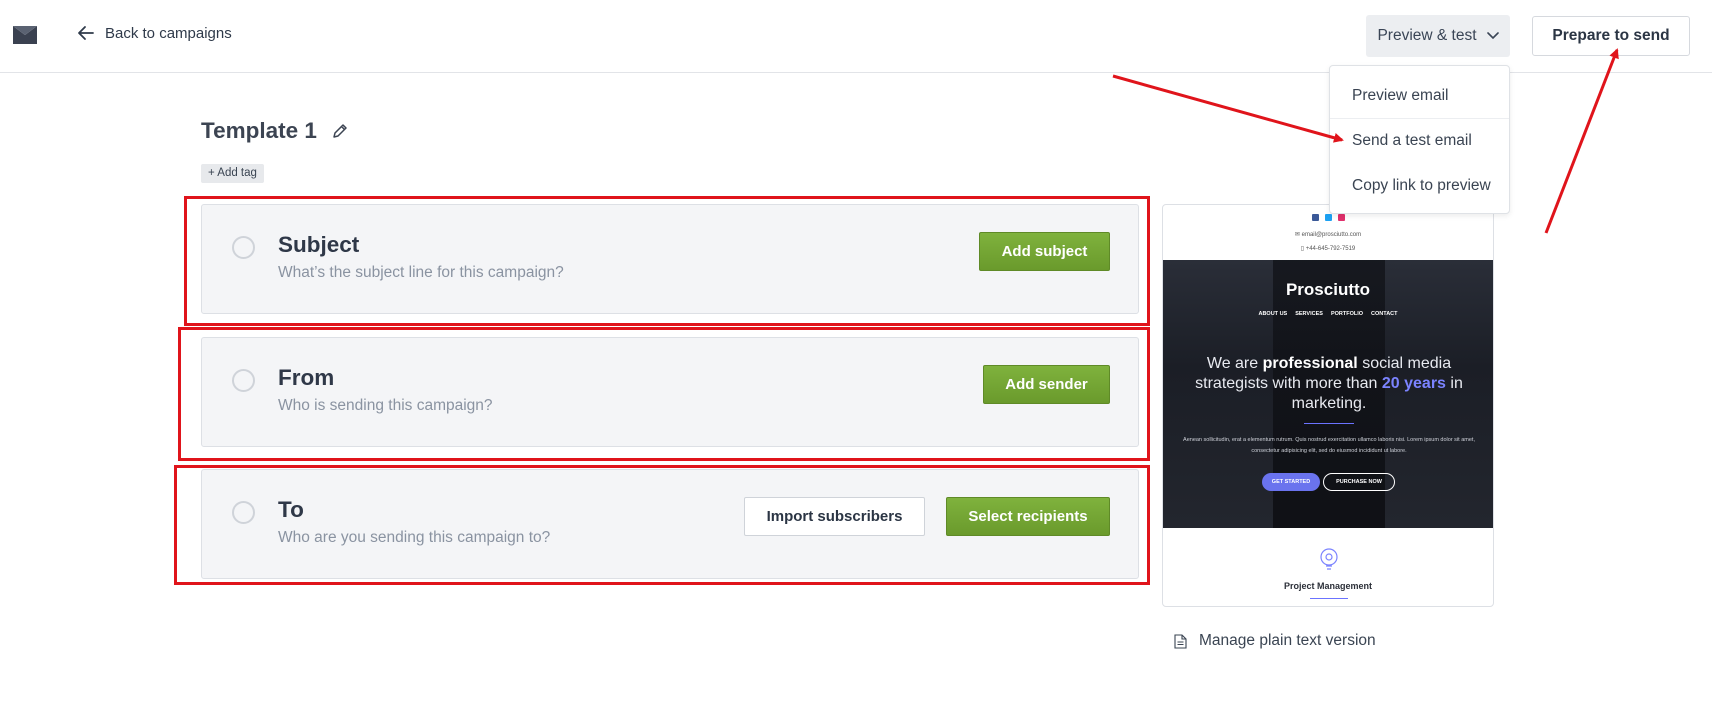 Image resolution: width=1712 pixels, height=721 pixels. What do you see at coordinates (1228, 108) in the screenshot?
I see `arrow-to-send-test-email` at bounding box center [1228, 108].